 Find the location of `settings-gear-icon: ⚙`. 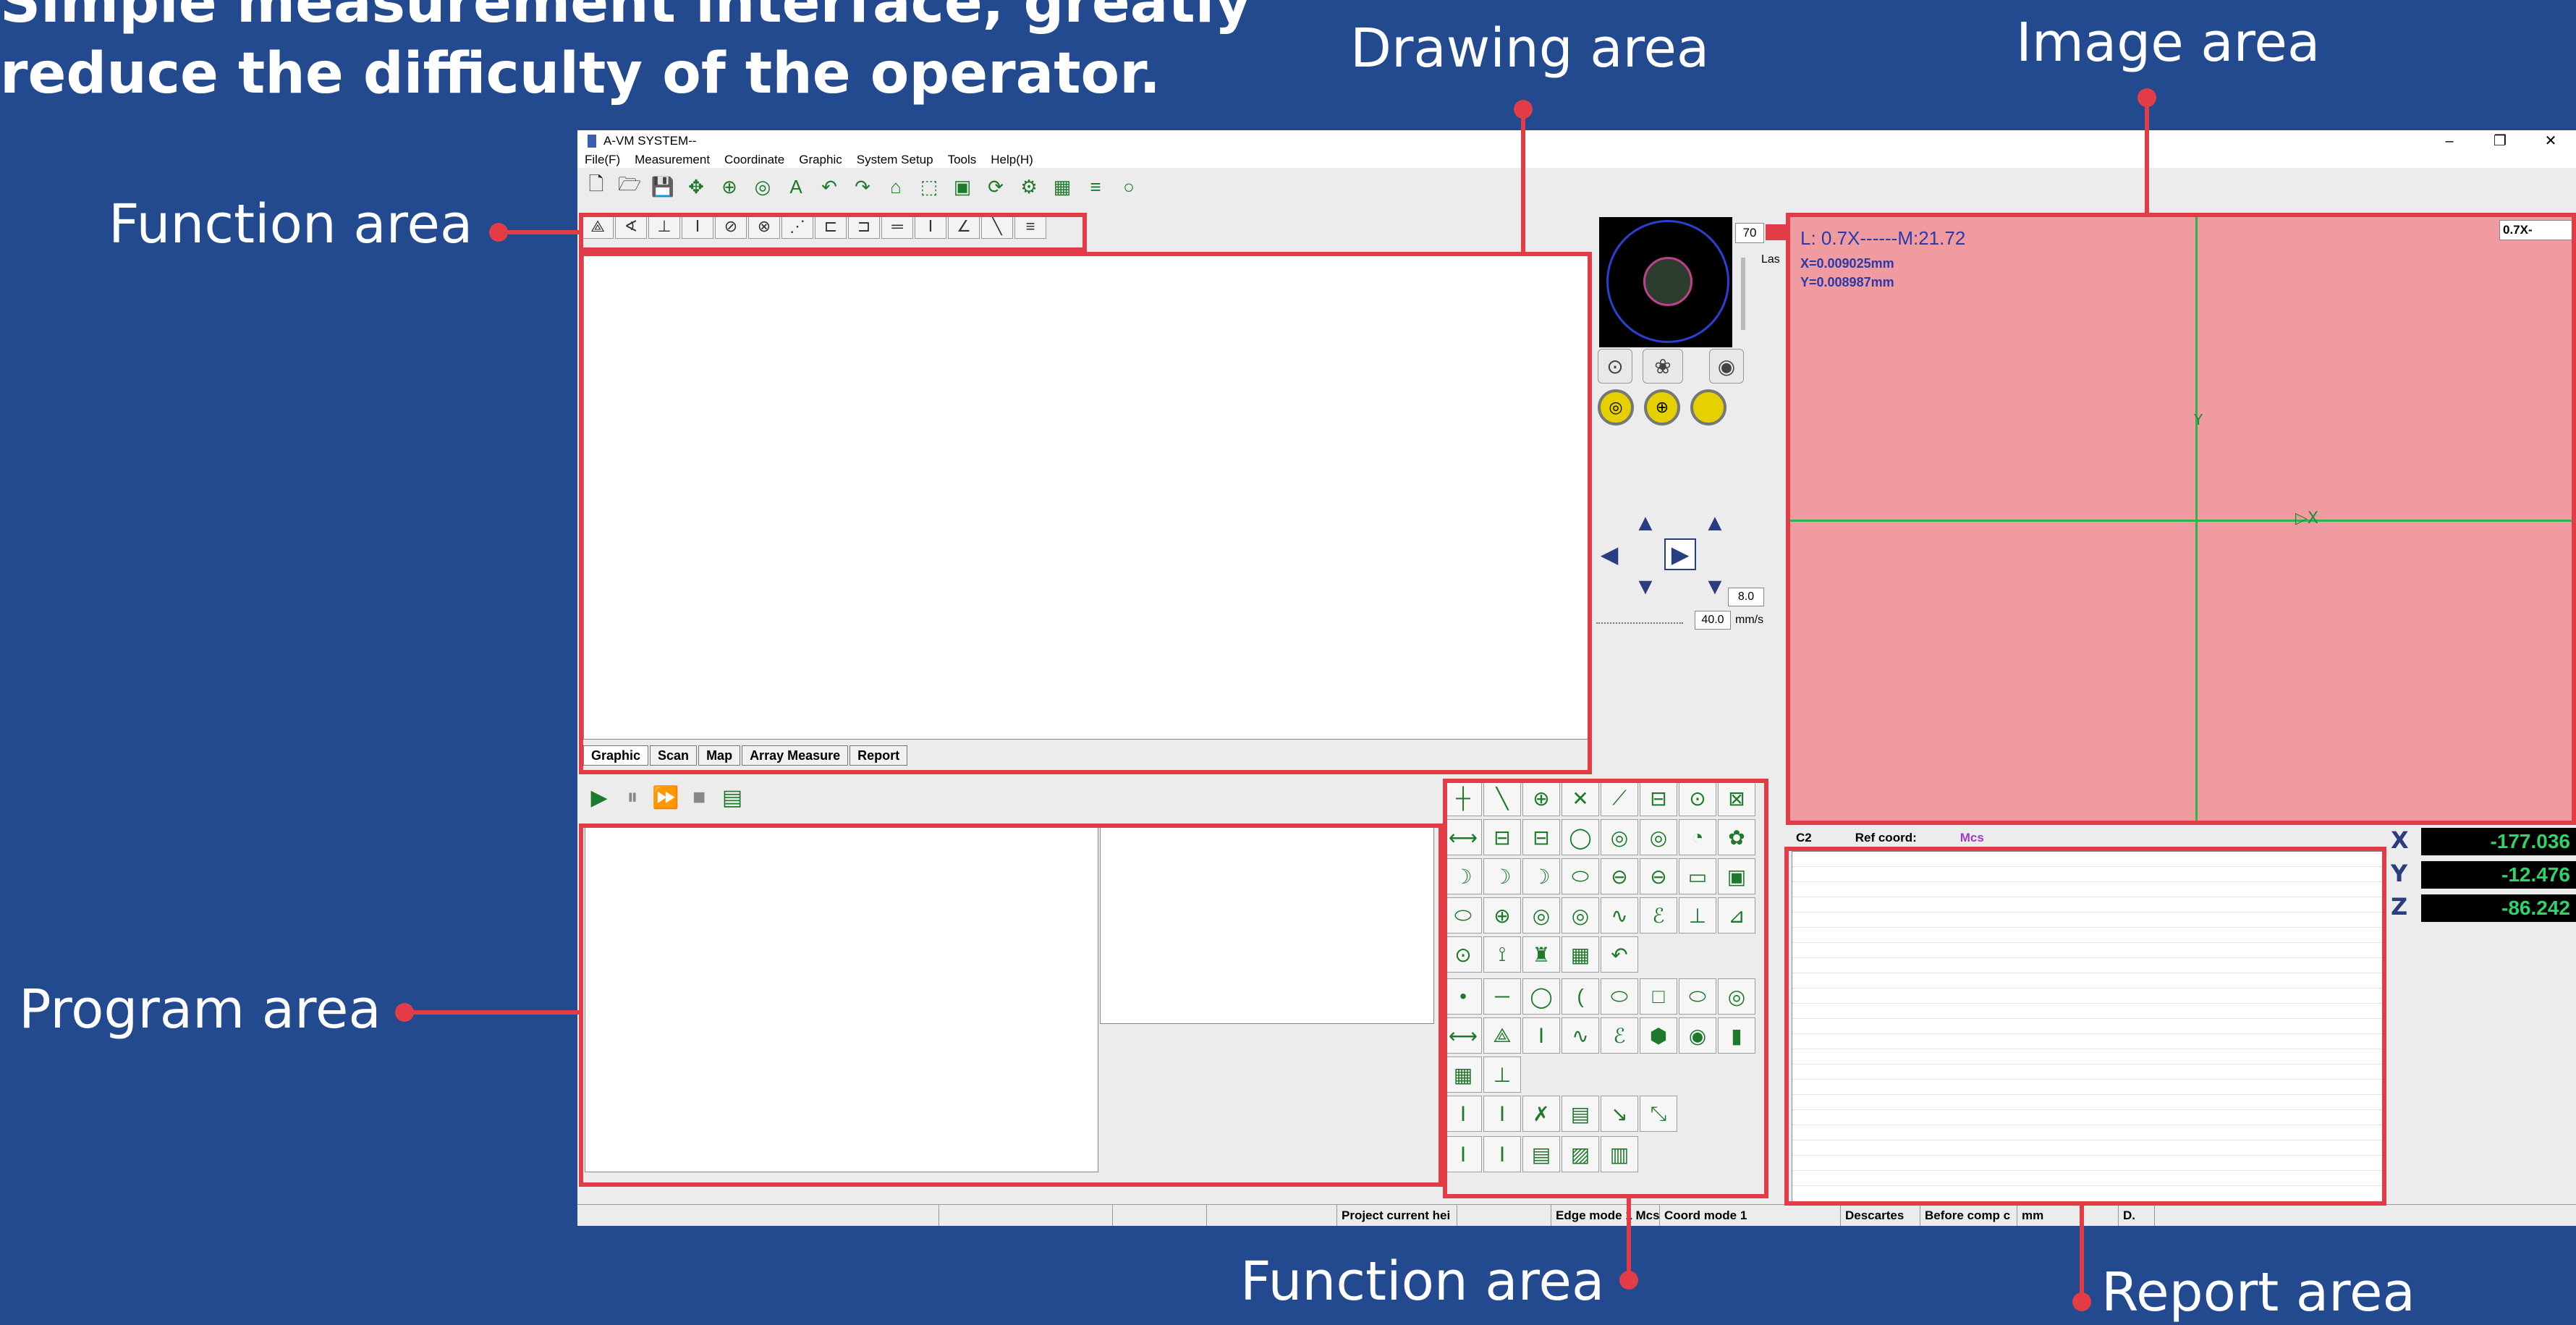

settings-gear-icon: ⚙ is located at coordinates (1028, 186).